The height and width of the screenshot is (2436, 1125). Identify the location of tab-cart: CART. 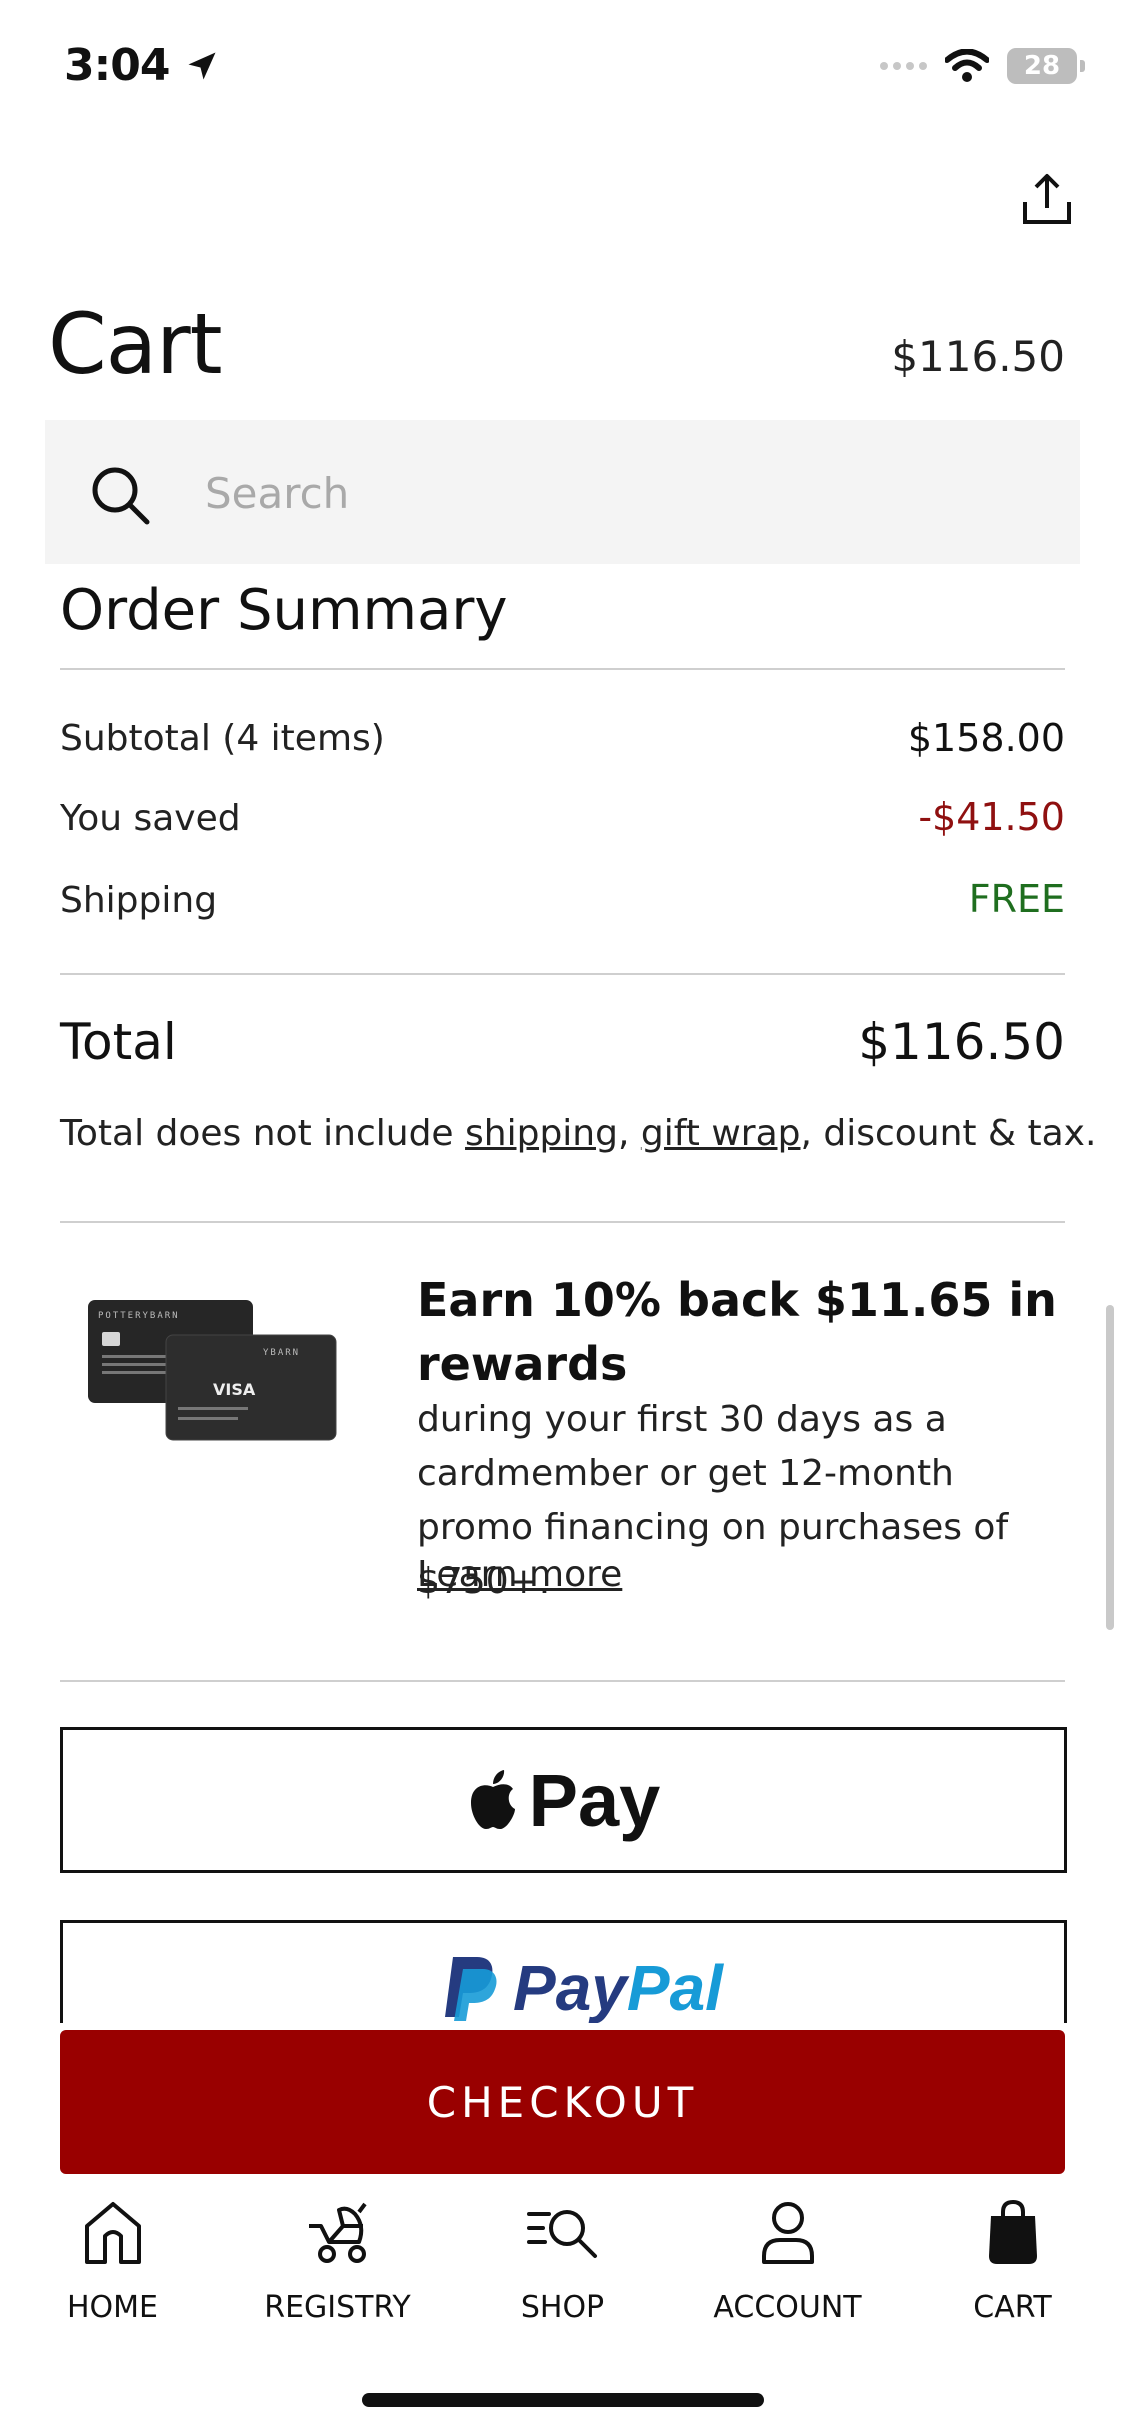
(1012, 2280).